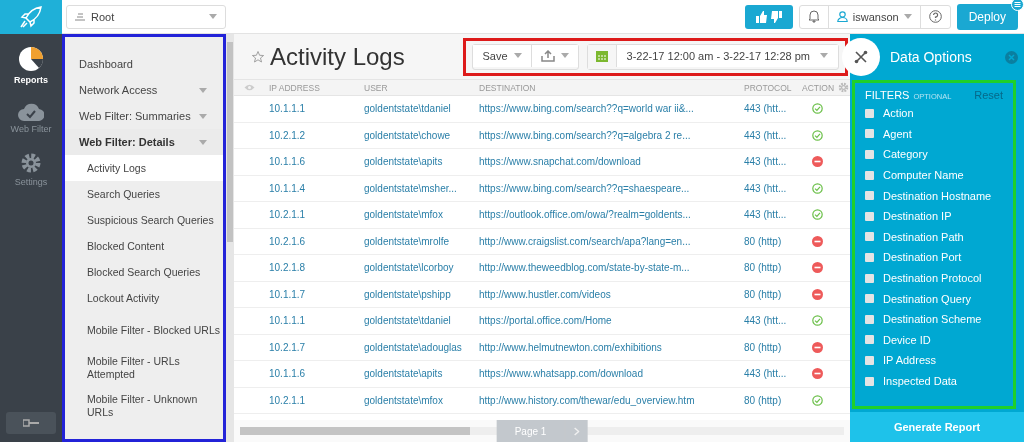 The image size is (1024, 442). Describe the element at coordinates (842, 16) in the screenshot. I see `user-icon` at that location.